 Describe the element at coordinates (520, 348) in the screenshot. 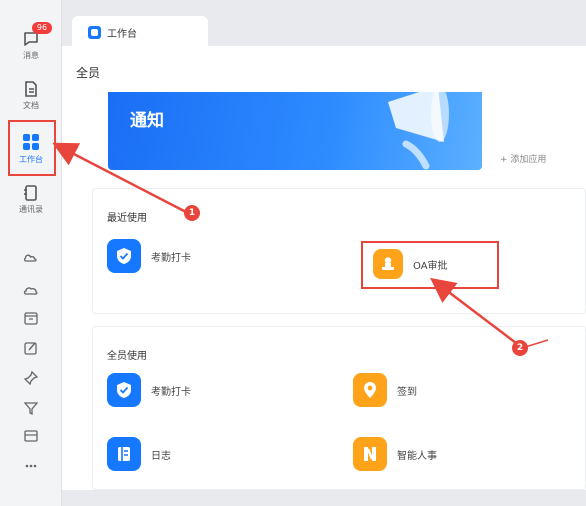

I see `annotation-marker-2: 2` at that location.